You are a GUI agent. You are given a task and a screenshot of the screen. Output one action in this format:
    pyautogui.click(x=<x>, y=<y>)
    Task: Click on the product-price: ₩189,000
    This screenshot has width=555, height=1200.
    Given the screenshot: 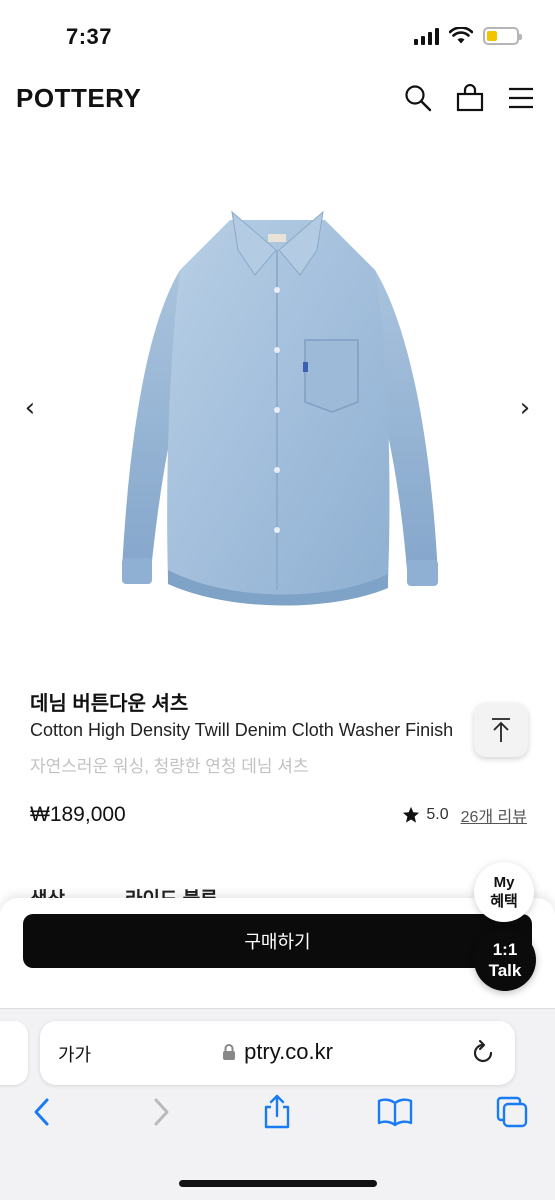 What is the action you would take?
    pyautogui.click(x=78, y=814)
    